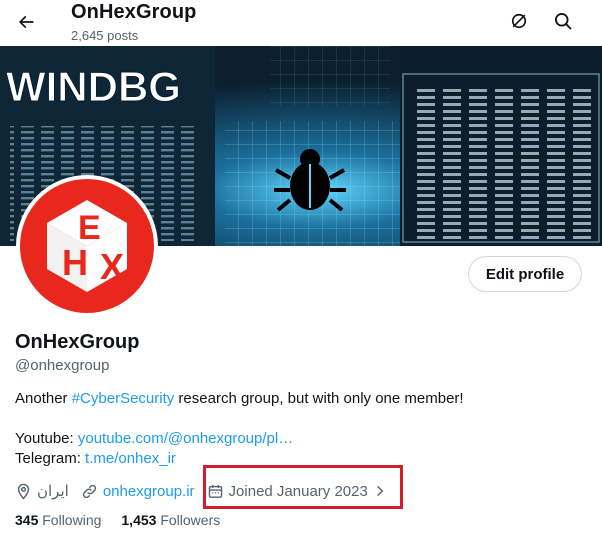  I want to click on cybersecurity-hashtag-link: #CyberSecurity, so click(123, 398).